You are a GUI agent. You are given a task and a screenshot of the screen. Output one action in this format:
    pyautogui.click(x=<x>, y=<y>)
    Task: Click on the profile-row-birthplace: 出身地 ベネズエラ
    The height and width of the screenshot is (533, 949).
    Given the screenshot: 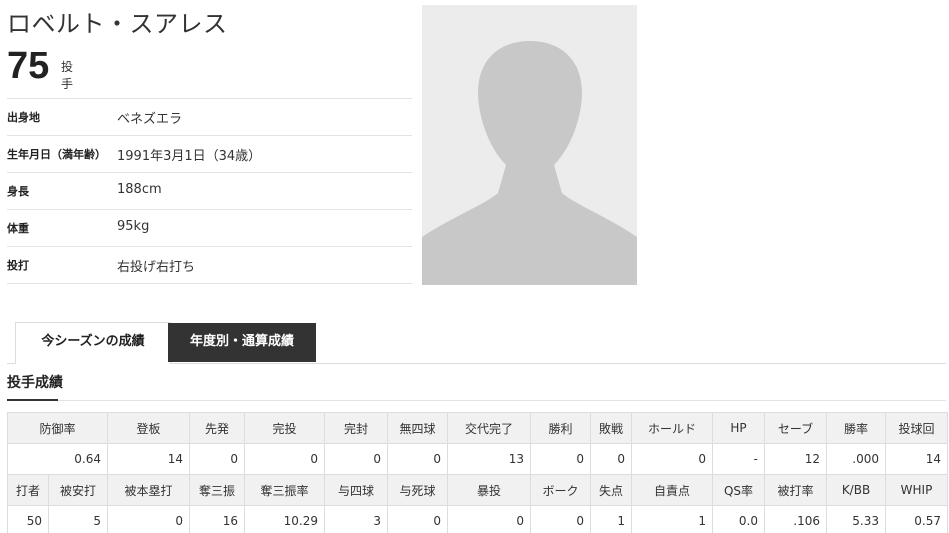 What is the action you would take?
    pyautogui.click(x=209, y=116)
    